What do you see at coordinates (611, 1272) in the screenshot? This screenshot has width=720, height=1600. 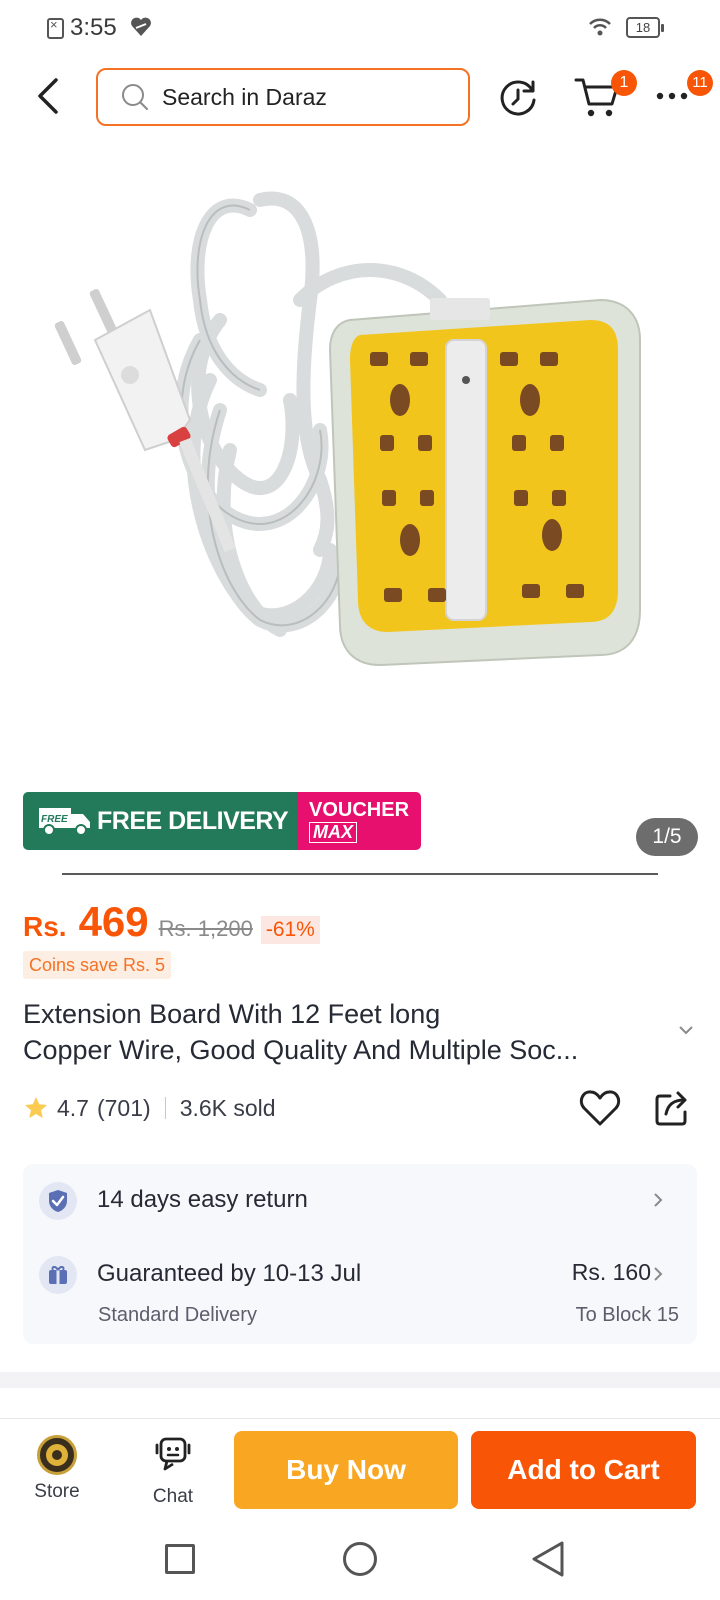 I see `delivery-fee: Rs. 160` at bounding box center [611, 1272].